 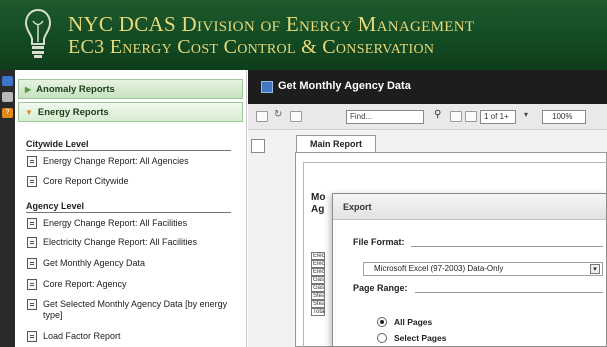 What do you see at coordinates (73, 112) in the screenshot?
I see `accordion-label: Energy Reports` at bounding box center [73, 112].